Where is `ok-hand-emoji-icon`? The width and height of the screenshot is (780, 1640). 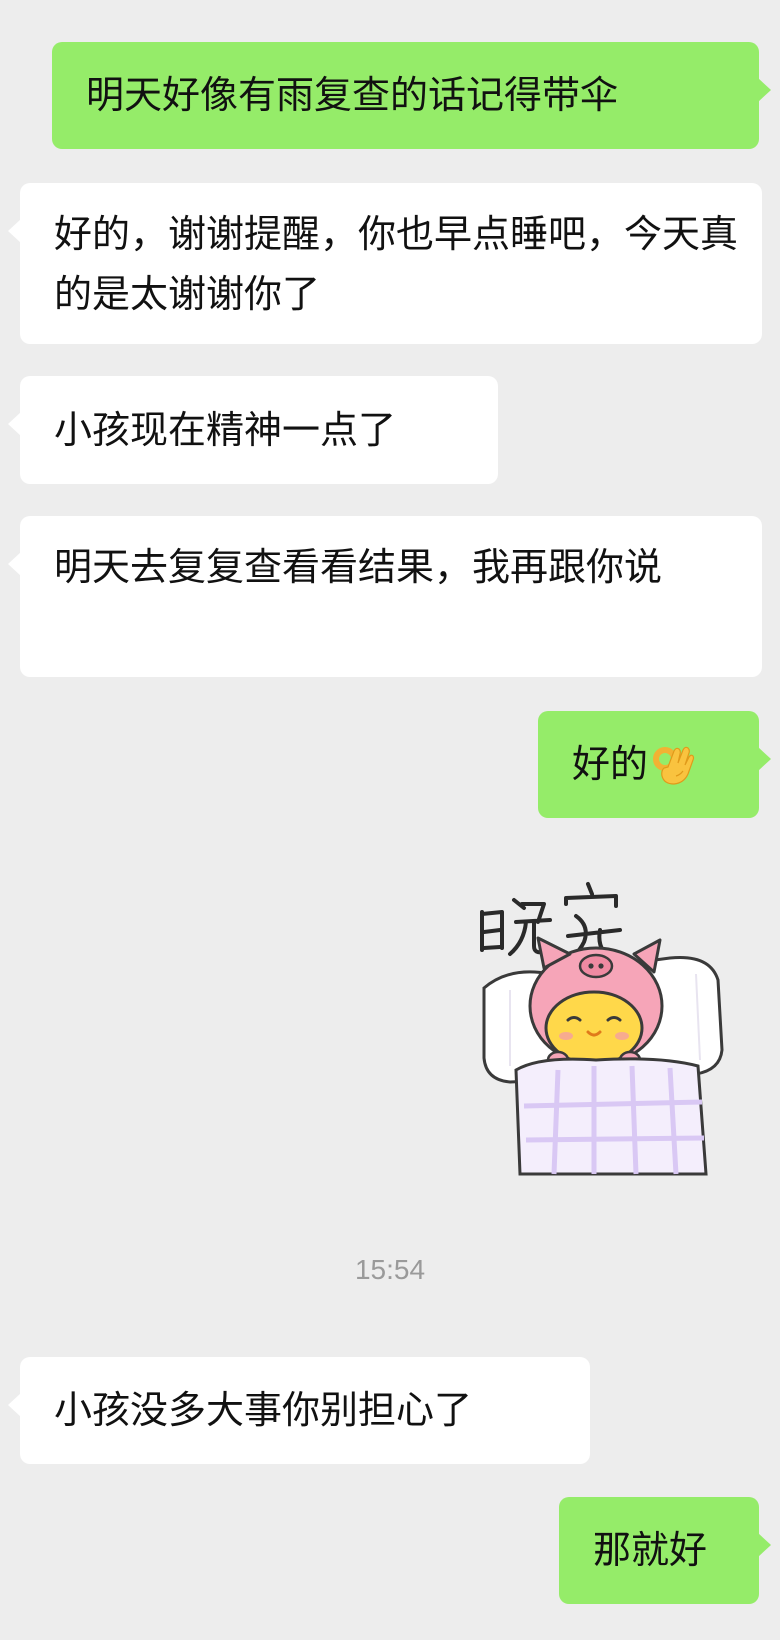
ok-hand-emoji-icon is located at coordinates (673, 764).